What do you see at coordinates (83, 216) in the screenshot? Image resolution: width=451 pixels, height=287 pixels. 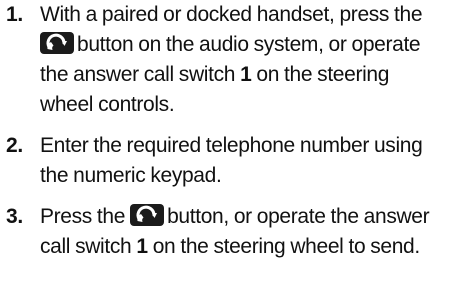 I see `step-text-part: Press the` at bounding box center [83, 216].